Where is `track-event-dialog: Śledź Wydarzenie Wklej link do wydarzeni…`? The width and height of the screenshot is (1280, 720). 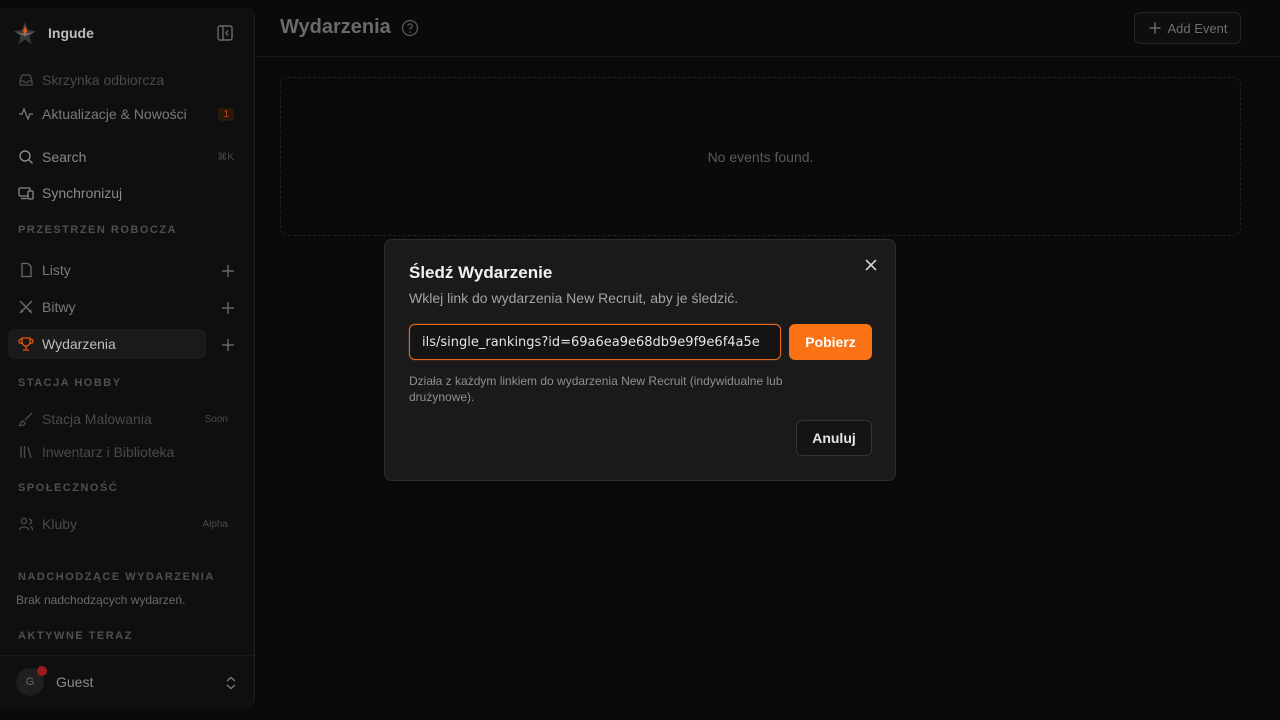 track-event-dialog: Śledź Wydarzenie Wklej link do wydarzeni… is located at coordinates (640, 360).